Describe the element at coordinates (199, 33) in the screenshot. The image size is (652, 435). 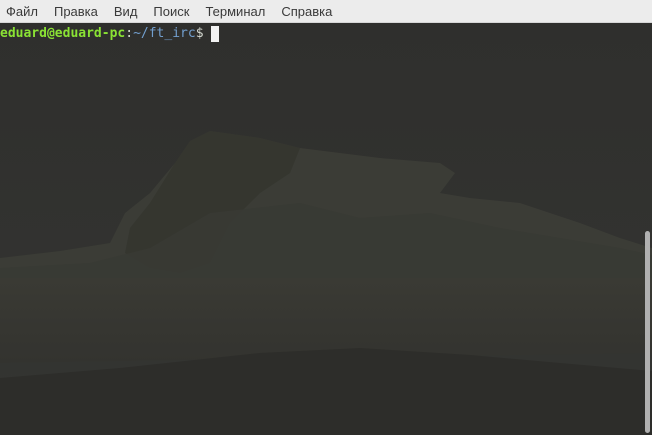
I see `prompt-symbol: $` at that location.